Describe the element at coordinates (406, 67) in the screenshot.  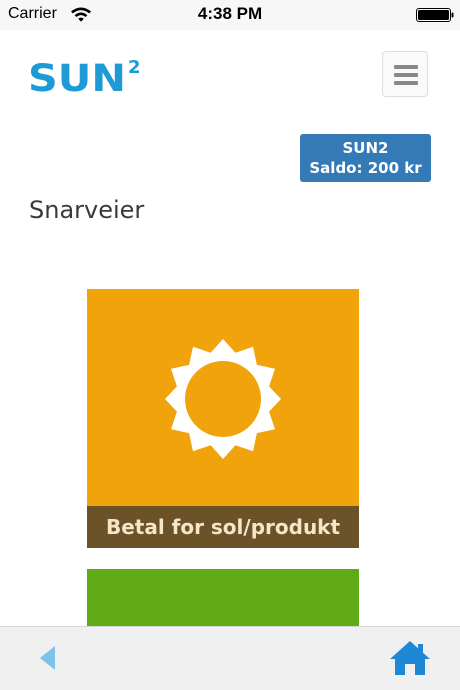
I see `hamburger-icon` at that location.